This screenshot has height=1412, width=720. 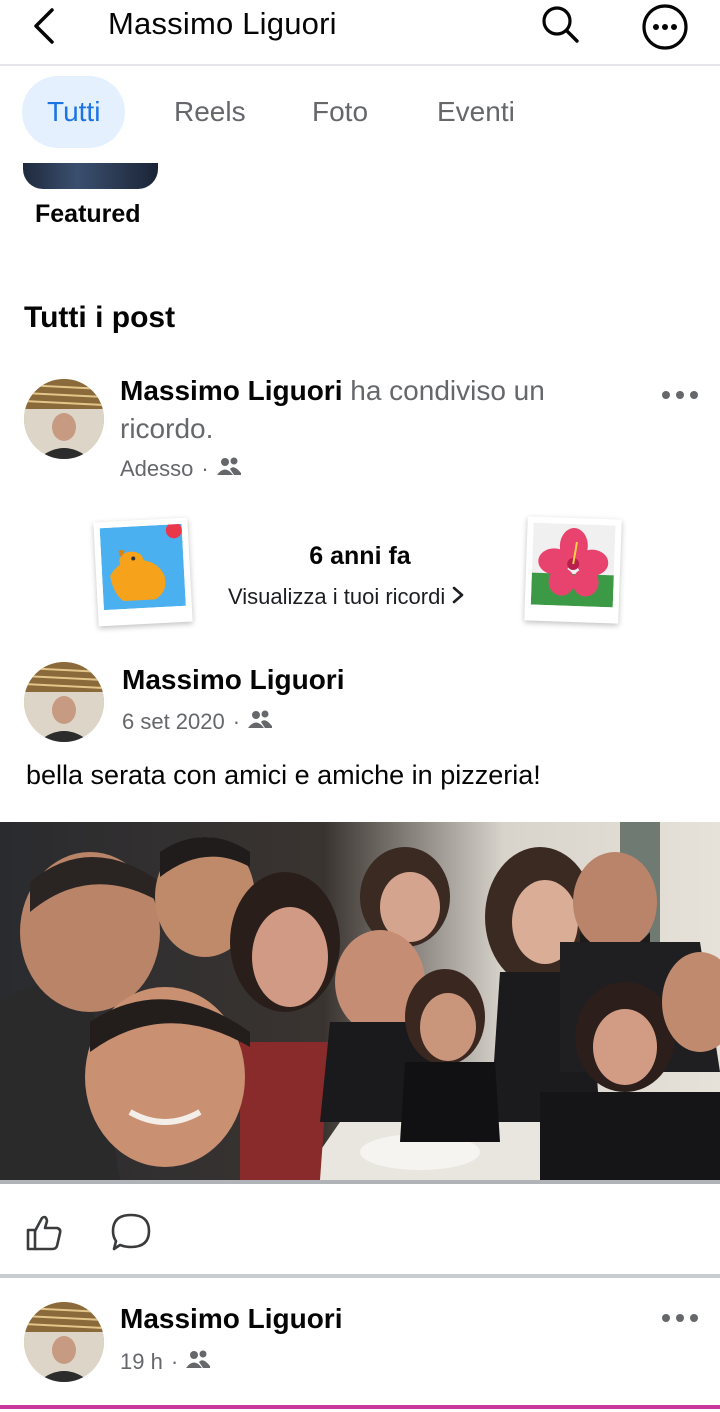 I want to click on search-icon, so click(x=560, y=24).